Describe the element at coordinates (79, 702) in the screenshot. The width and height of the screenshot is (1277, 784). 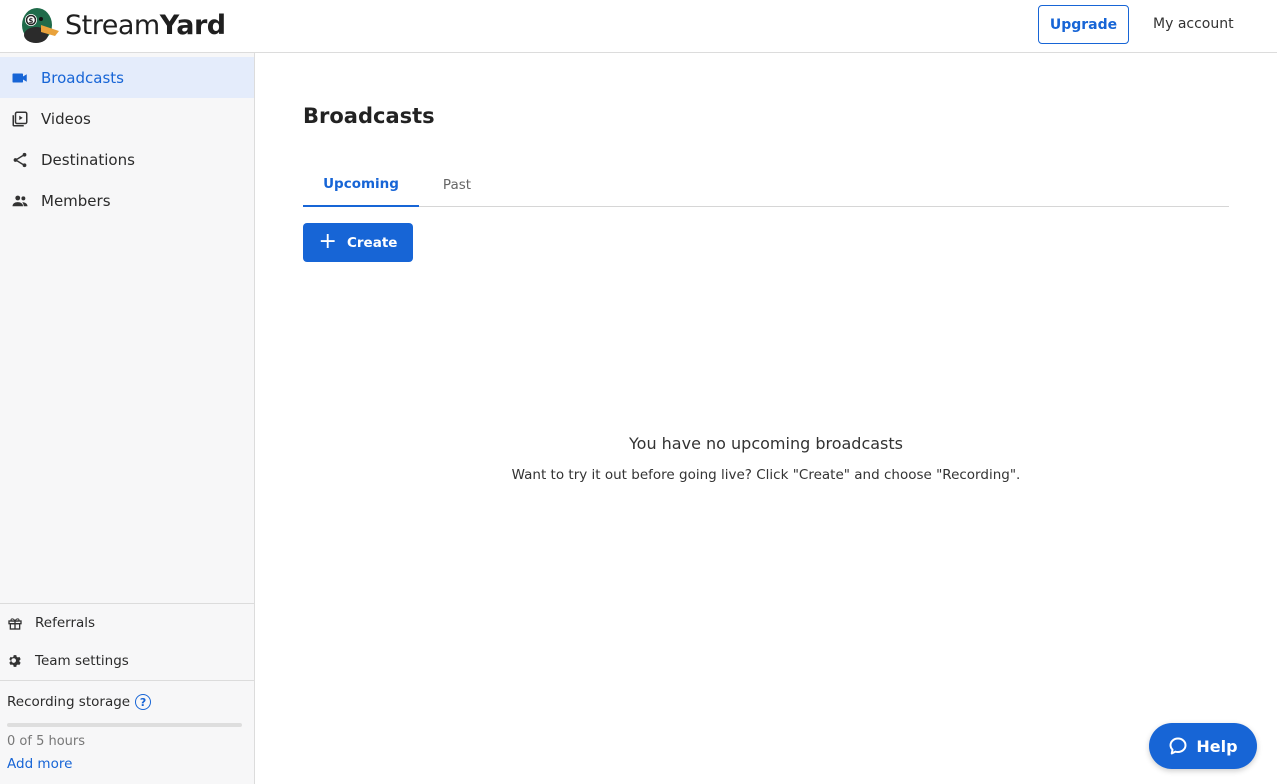
I see `recording-storage-label: Recording storage ?` at that location.